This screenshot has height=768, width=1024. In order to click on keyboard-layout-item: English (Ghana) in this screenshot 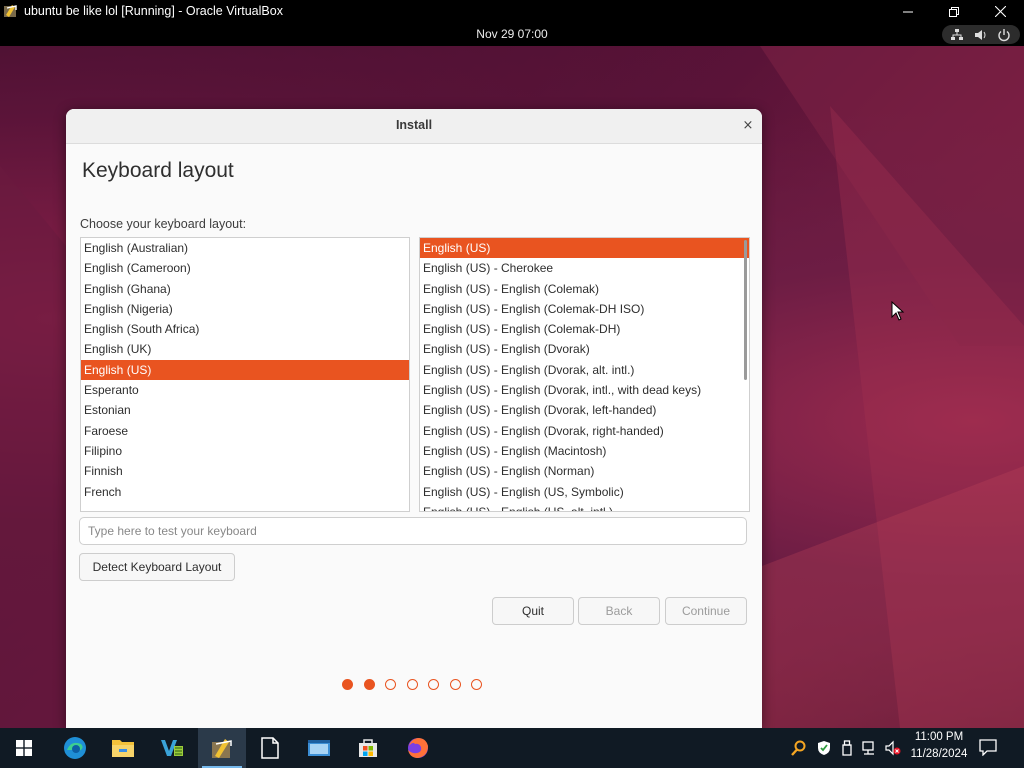, I will do `click(245, 289)`.